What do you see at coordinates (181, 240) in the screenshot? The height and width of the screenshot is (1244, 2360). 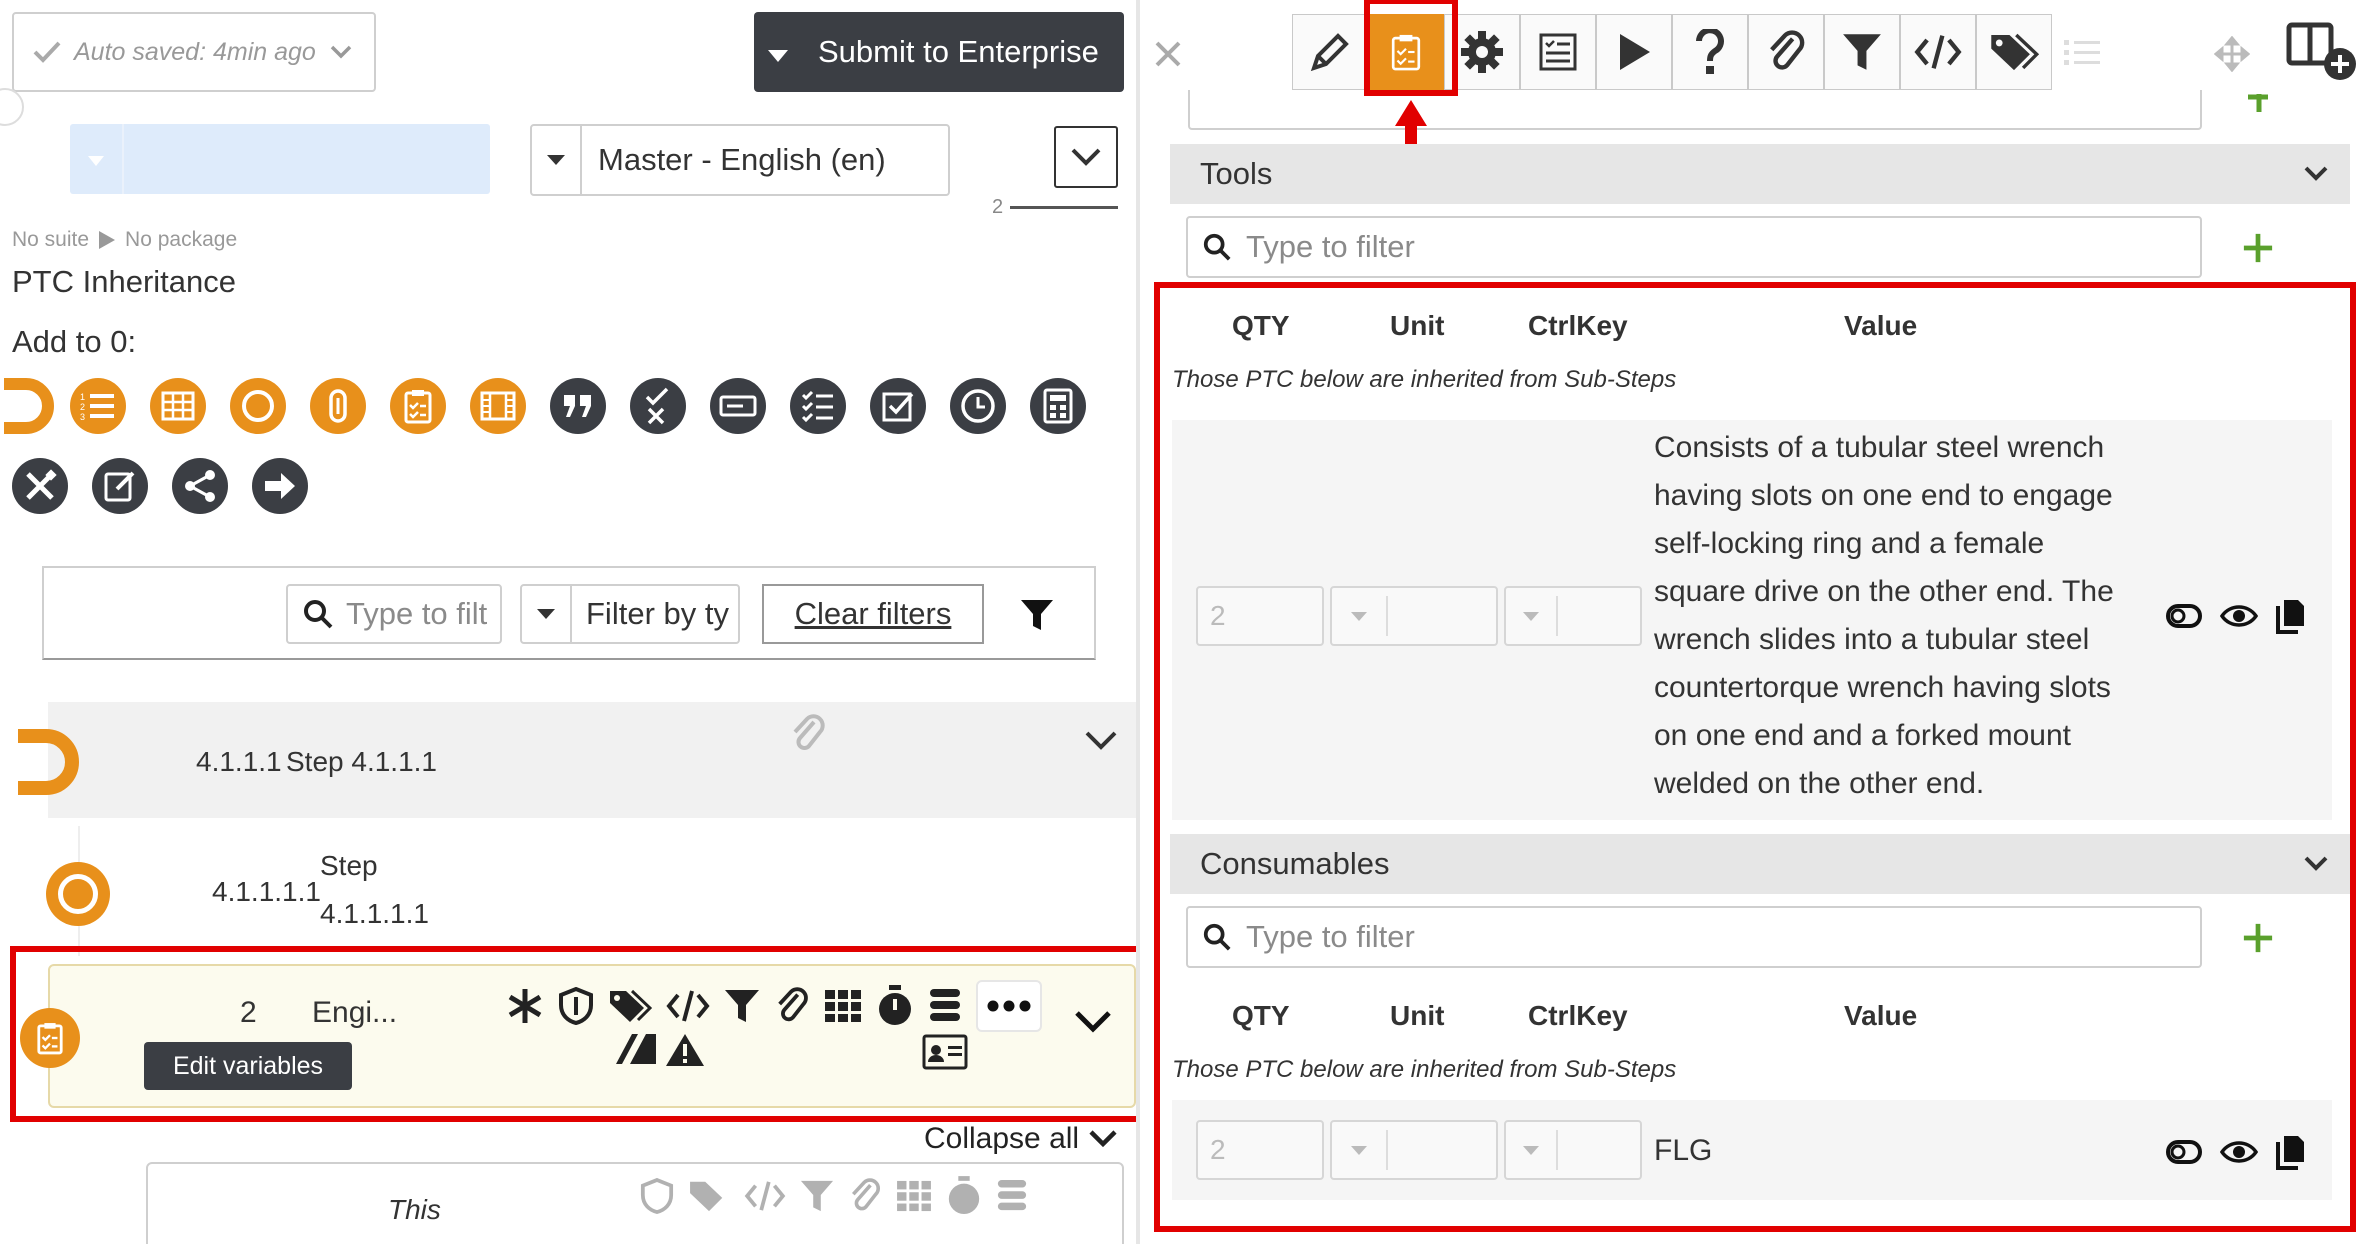 I see `breadcrumb-package: No package` at bounding box center [181, 240].